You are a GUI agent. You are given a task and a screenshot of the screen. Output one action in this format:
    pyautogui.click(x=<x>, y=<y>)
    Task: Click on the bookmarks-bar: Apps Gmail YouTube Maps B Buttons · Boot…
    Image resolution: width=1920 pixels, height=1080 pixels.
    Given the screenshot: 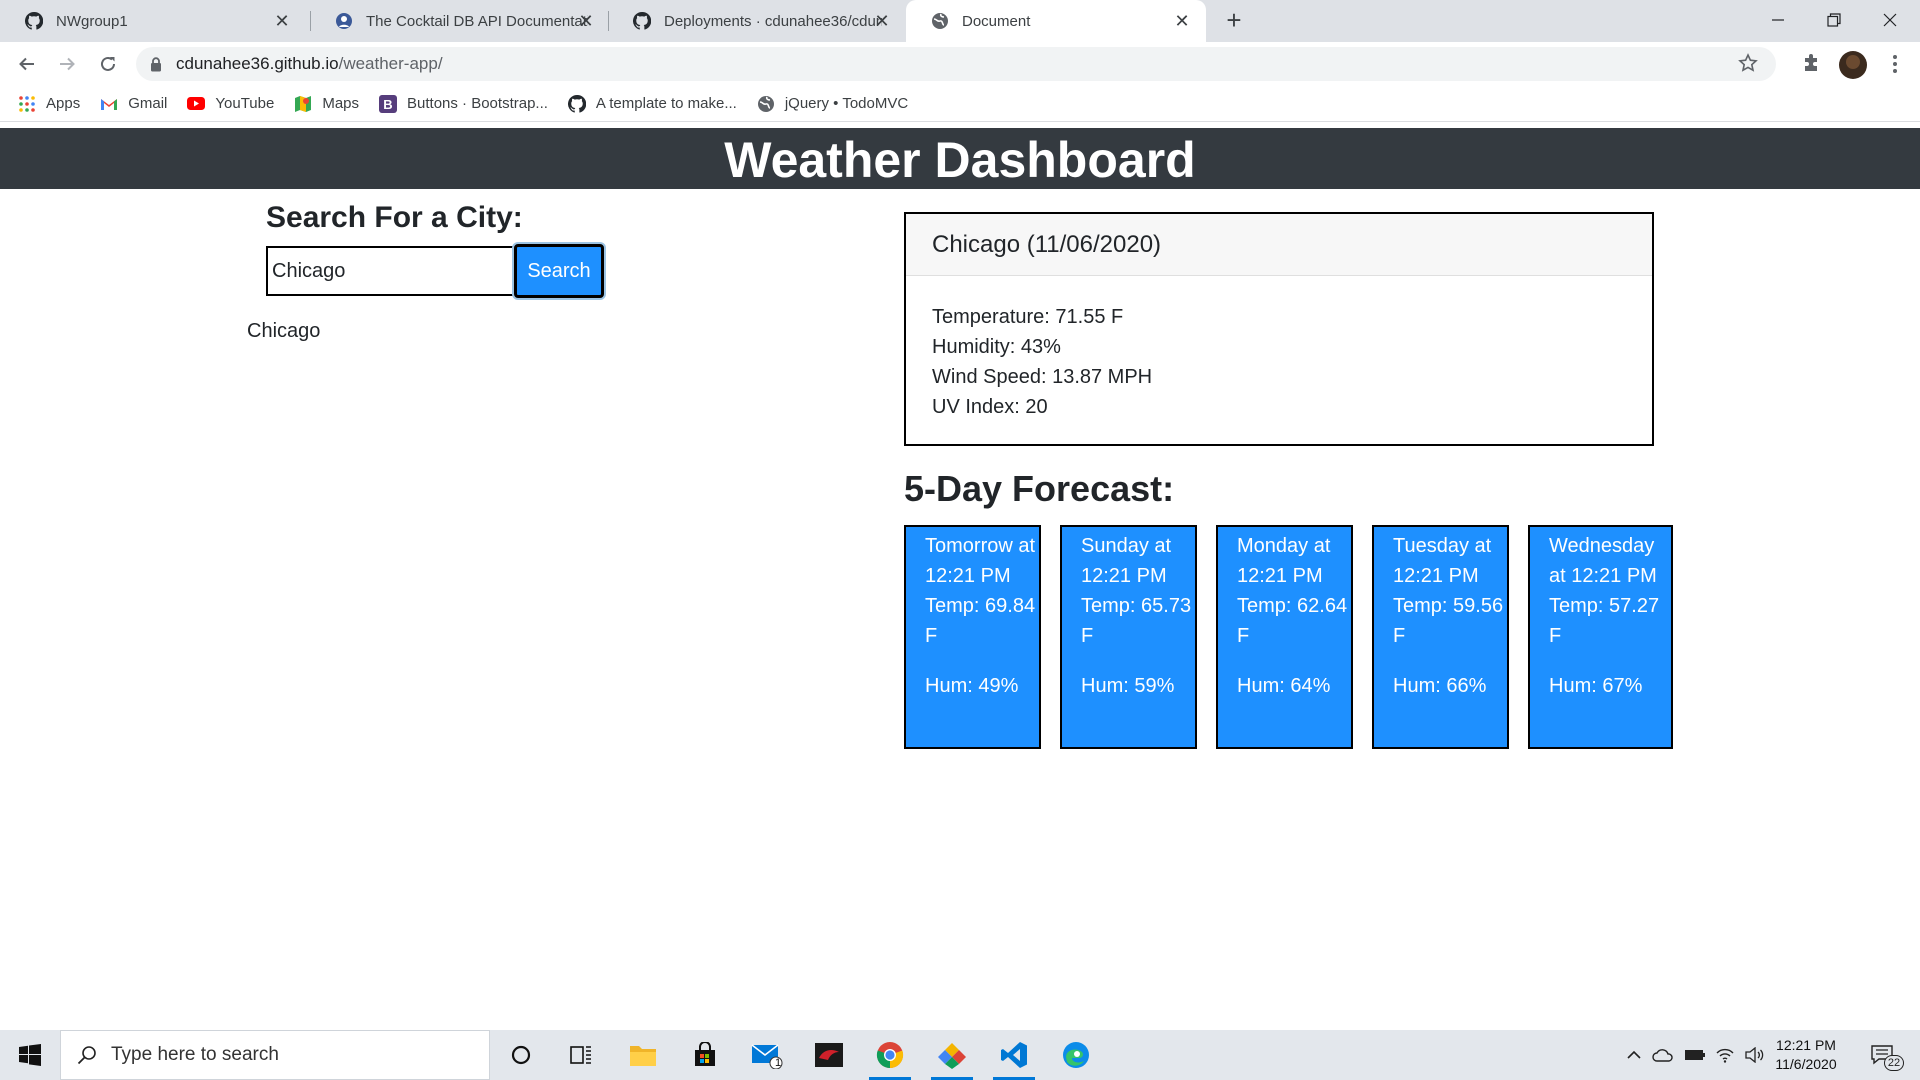 What is the action you would take?
    pyautogui.click(x=960, y=104)
    